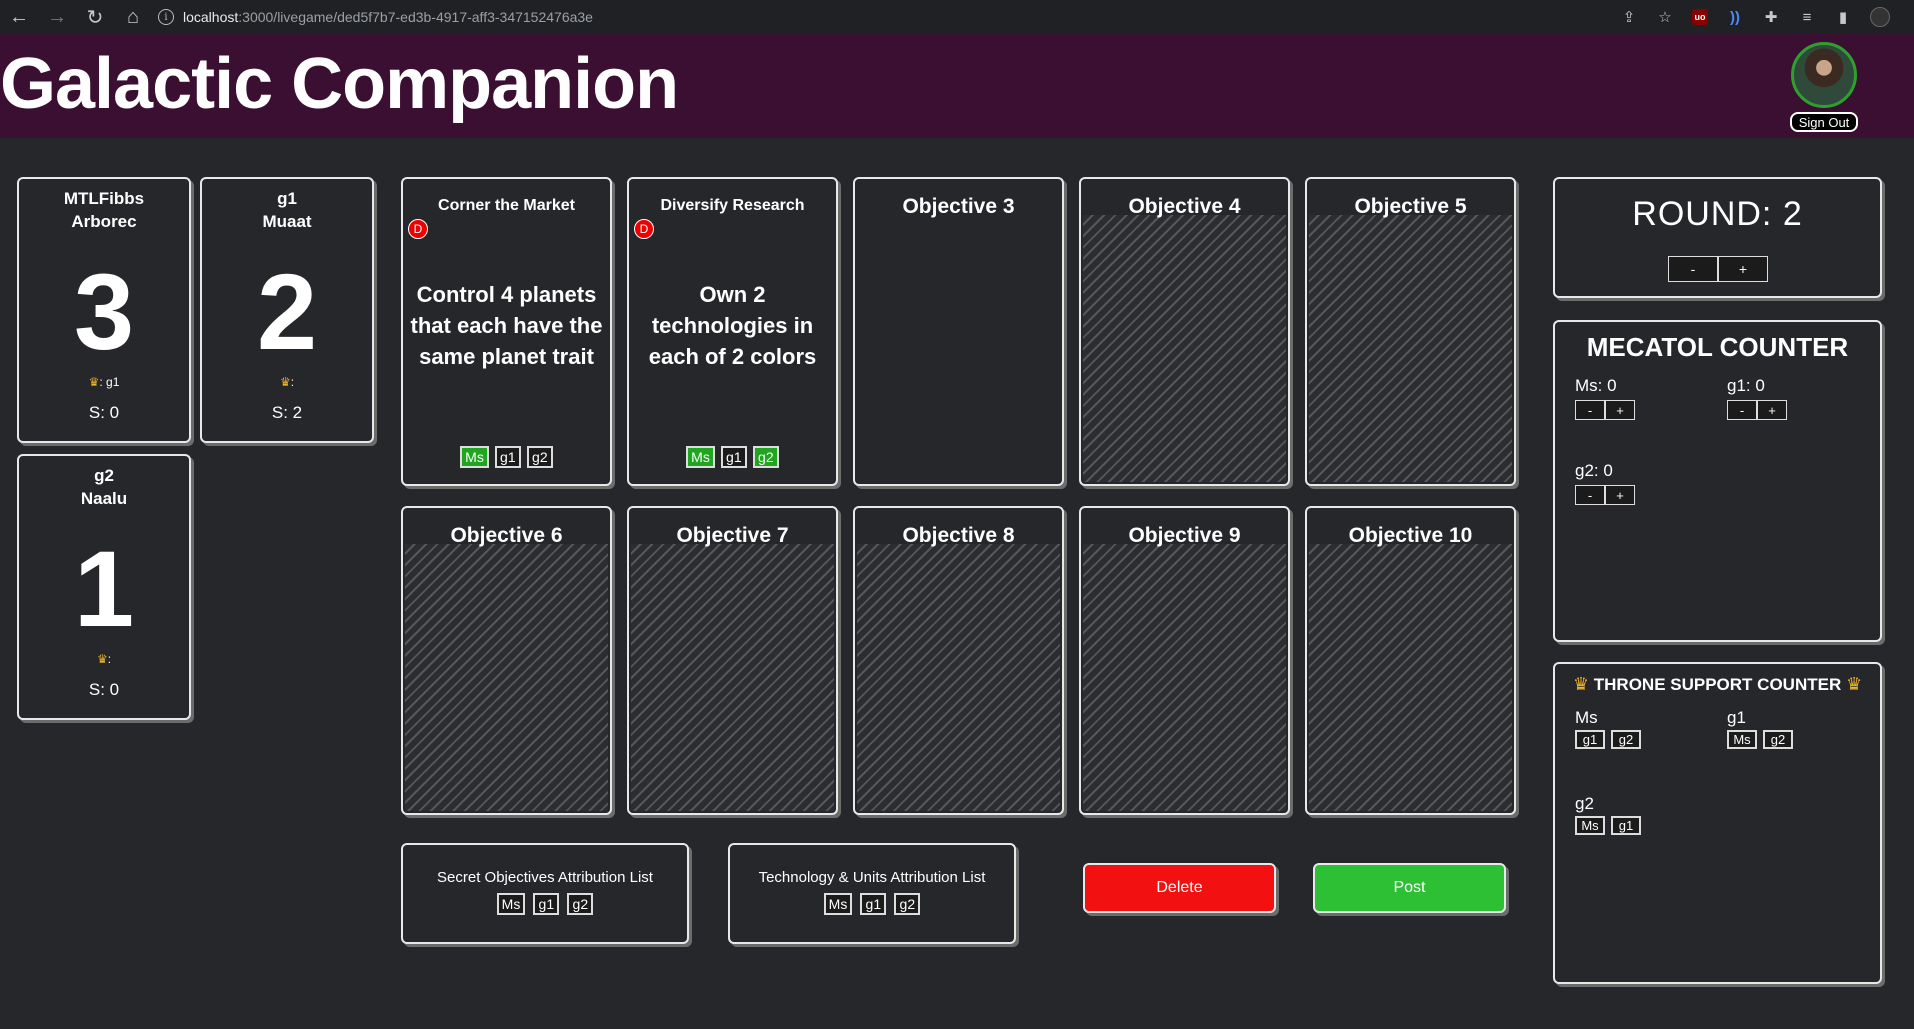 The height and width of the screenshot is (1029, 1914). What do you see at coordinates (1620, 495) in the screenshot?
I see `mecatol-g2-increment: +` at bounding box center [1620, 495].